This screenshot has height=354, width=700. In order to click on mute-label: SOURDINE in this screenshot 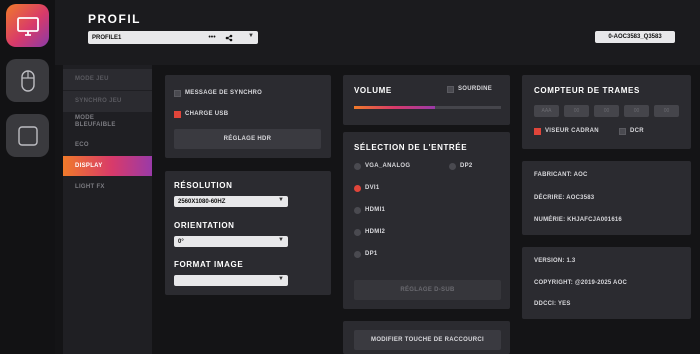, I will do `click(475, 89)`.